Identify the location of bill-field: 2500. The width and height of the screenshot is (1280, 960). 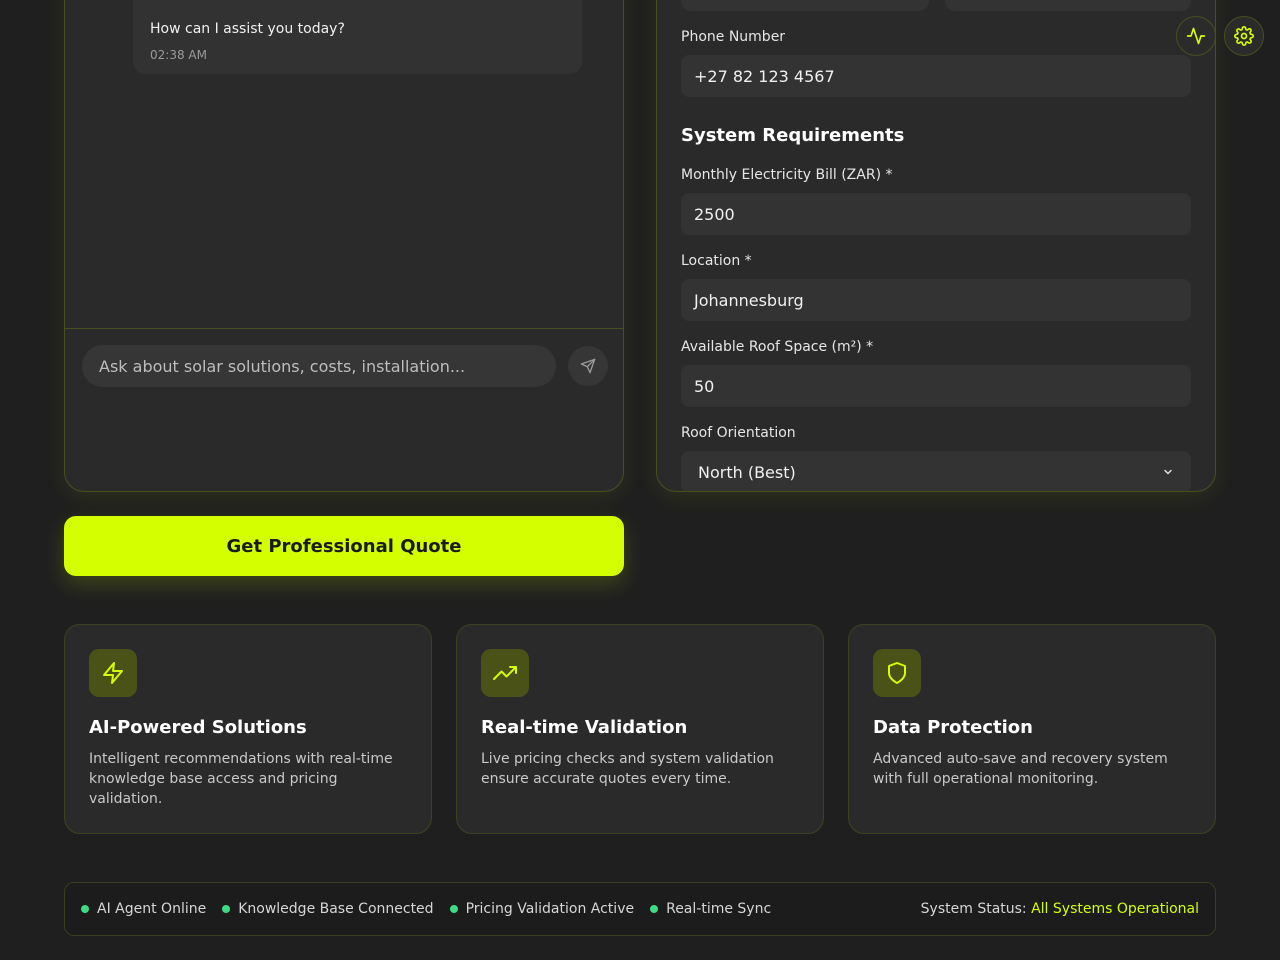
(936, 214).